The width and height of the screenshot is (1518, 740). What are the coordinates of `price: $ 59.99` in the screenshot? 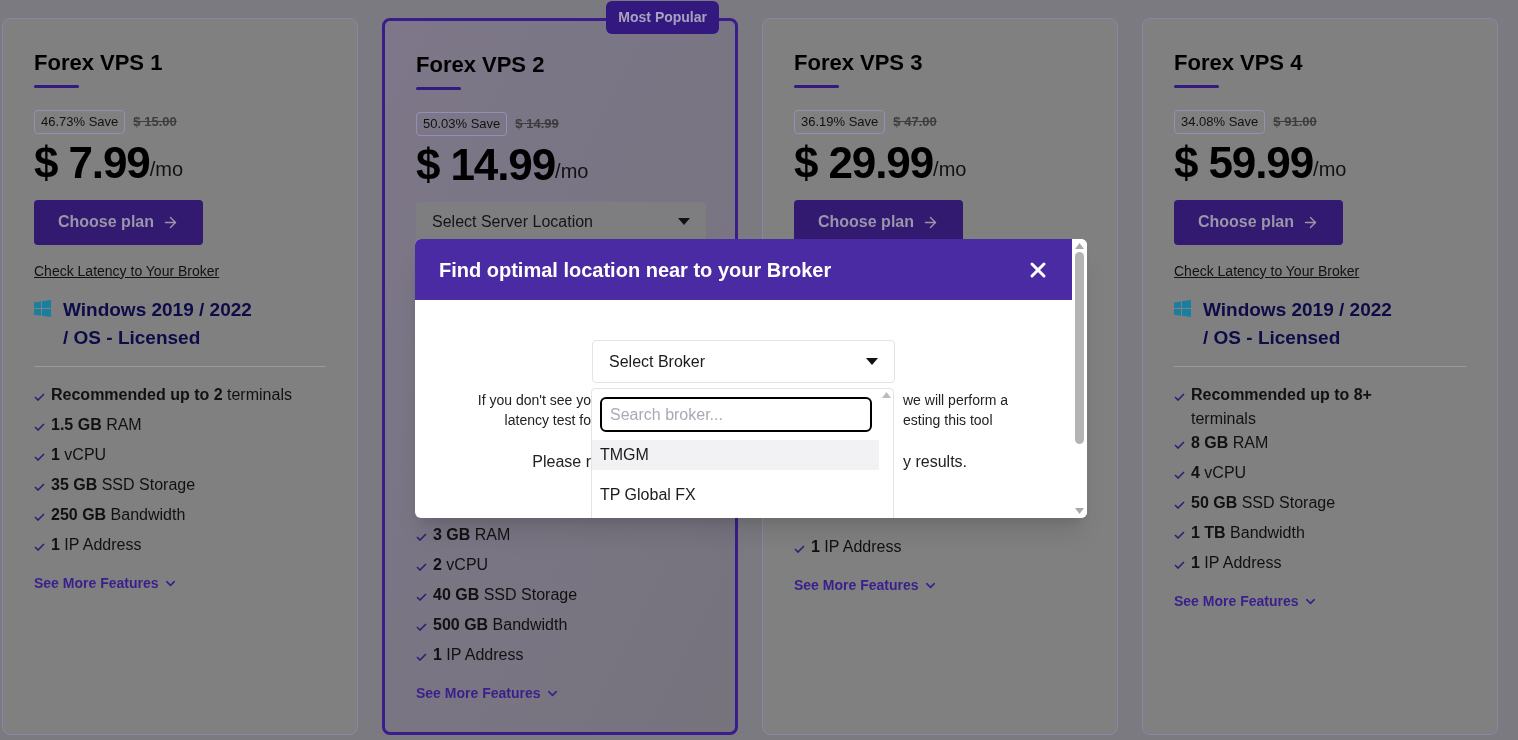 It's located at (1244, 162).